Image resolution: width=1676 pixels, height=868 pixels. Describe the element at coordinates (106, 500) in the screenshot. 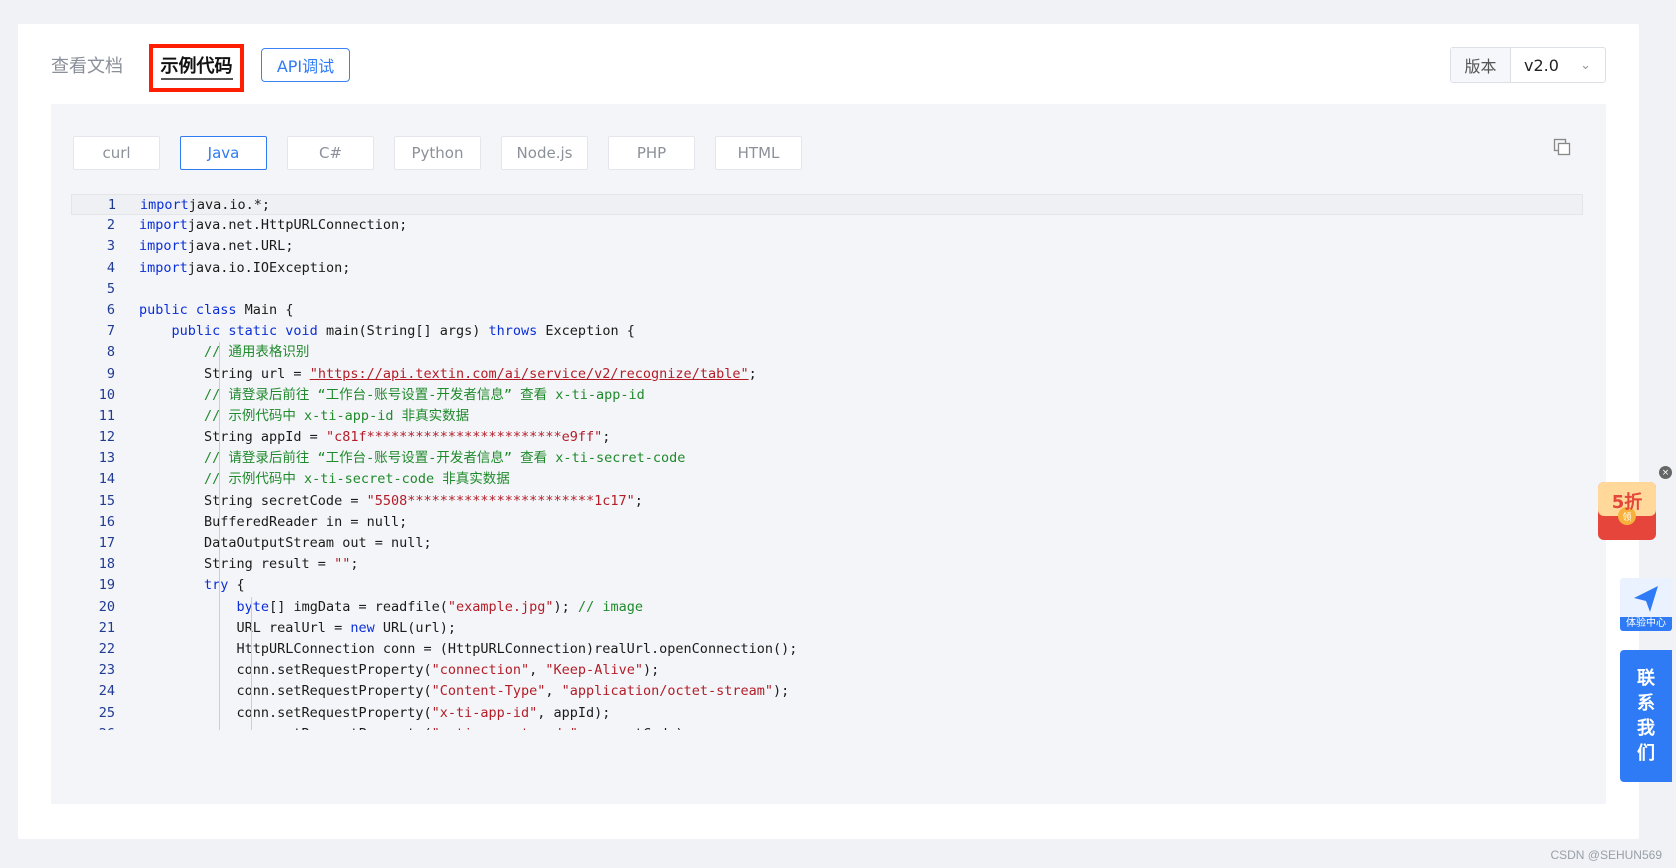

I see `line-number: 15` at that location.